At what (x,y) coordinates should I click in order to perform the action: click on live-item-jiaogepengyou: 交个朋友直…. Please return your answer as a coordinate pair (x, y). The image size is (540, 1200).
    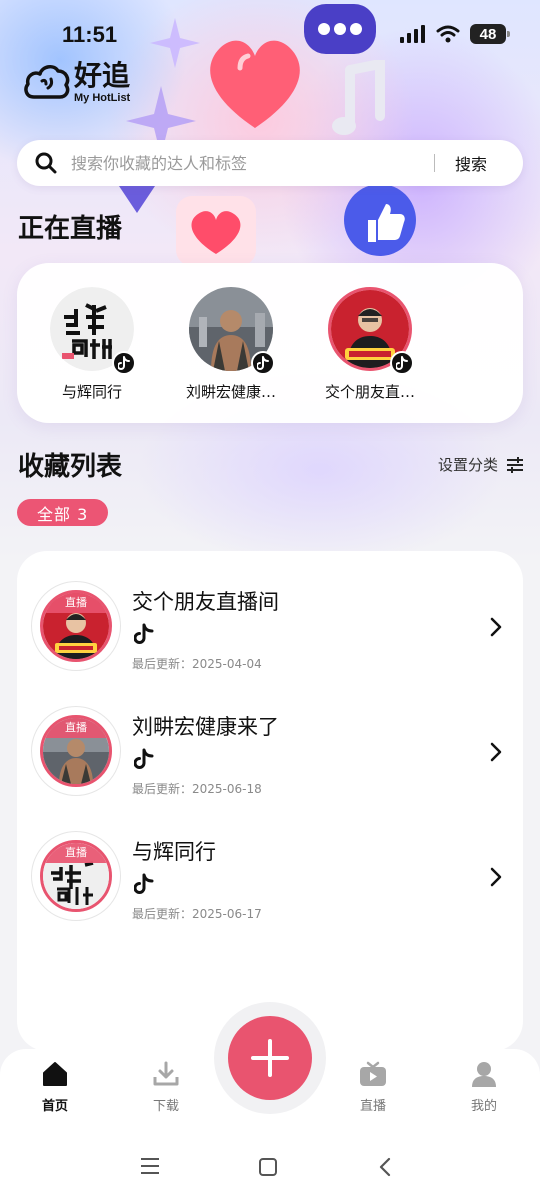
    Looking at the image, I should click on (370, 344).